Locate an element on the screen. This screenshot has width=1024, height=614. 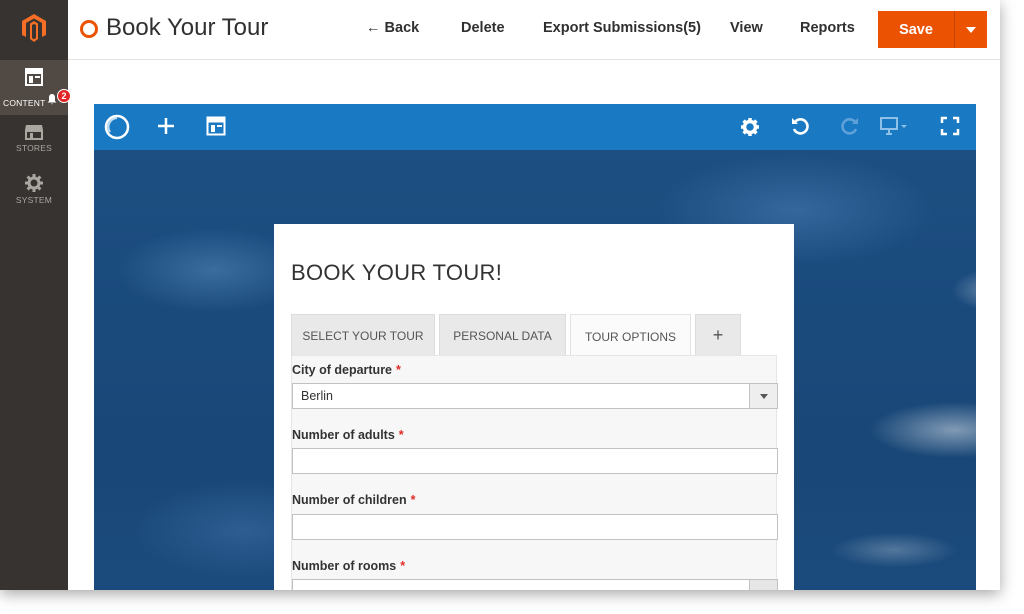
page-title: Book Your Tour is located at coordinates (187, 27).